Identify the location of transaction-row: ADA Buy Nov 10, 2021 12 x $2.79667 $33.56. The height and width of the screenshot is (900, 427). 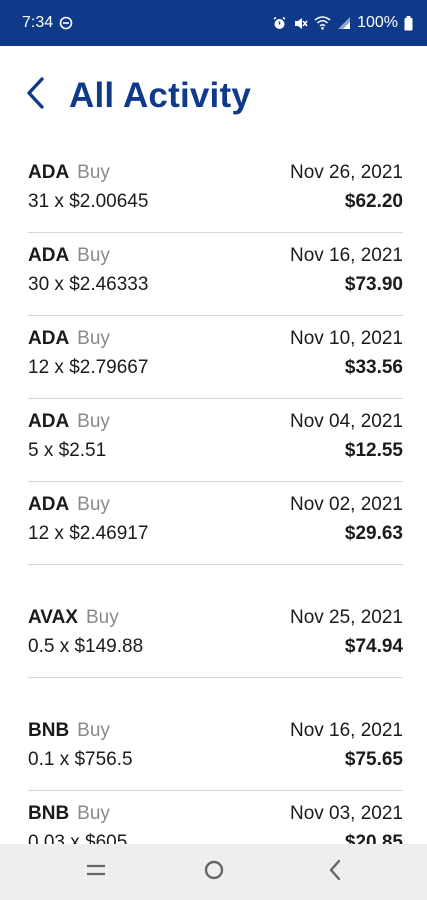
(215, 357).